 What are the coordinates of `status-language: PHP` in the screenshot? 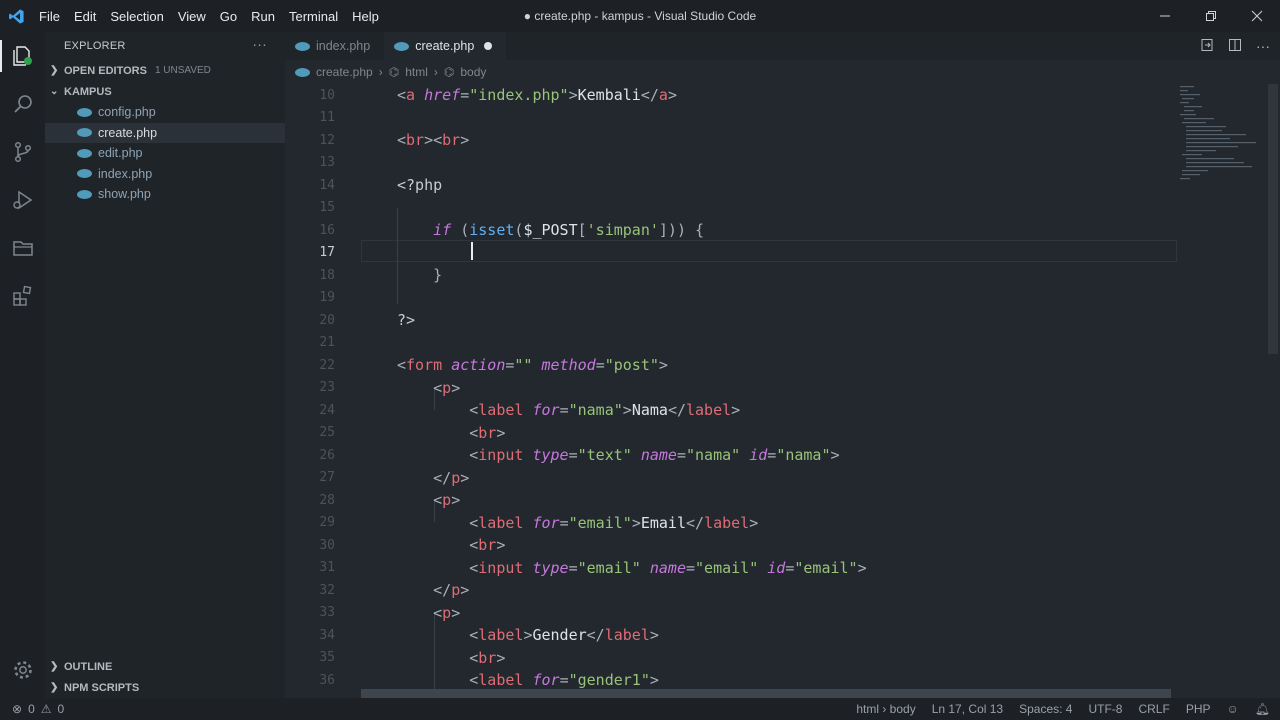 It's located at (1198, 709).